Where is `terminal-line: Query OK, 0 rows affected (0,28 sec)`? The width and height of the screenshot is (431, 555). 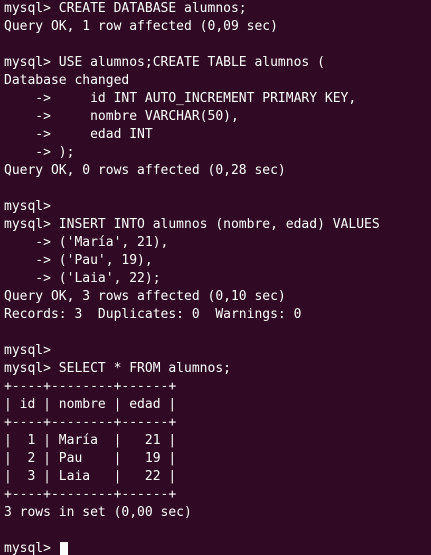
terminal-line: Query OK, 0 rows affected (0,28 sec) is located at coordinates (145, 170).